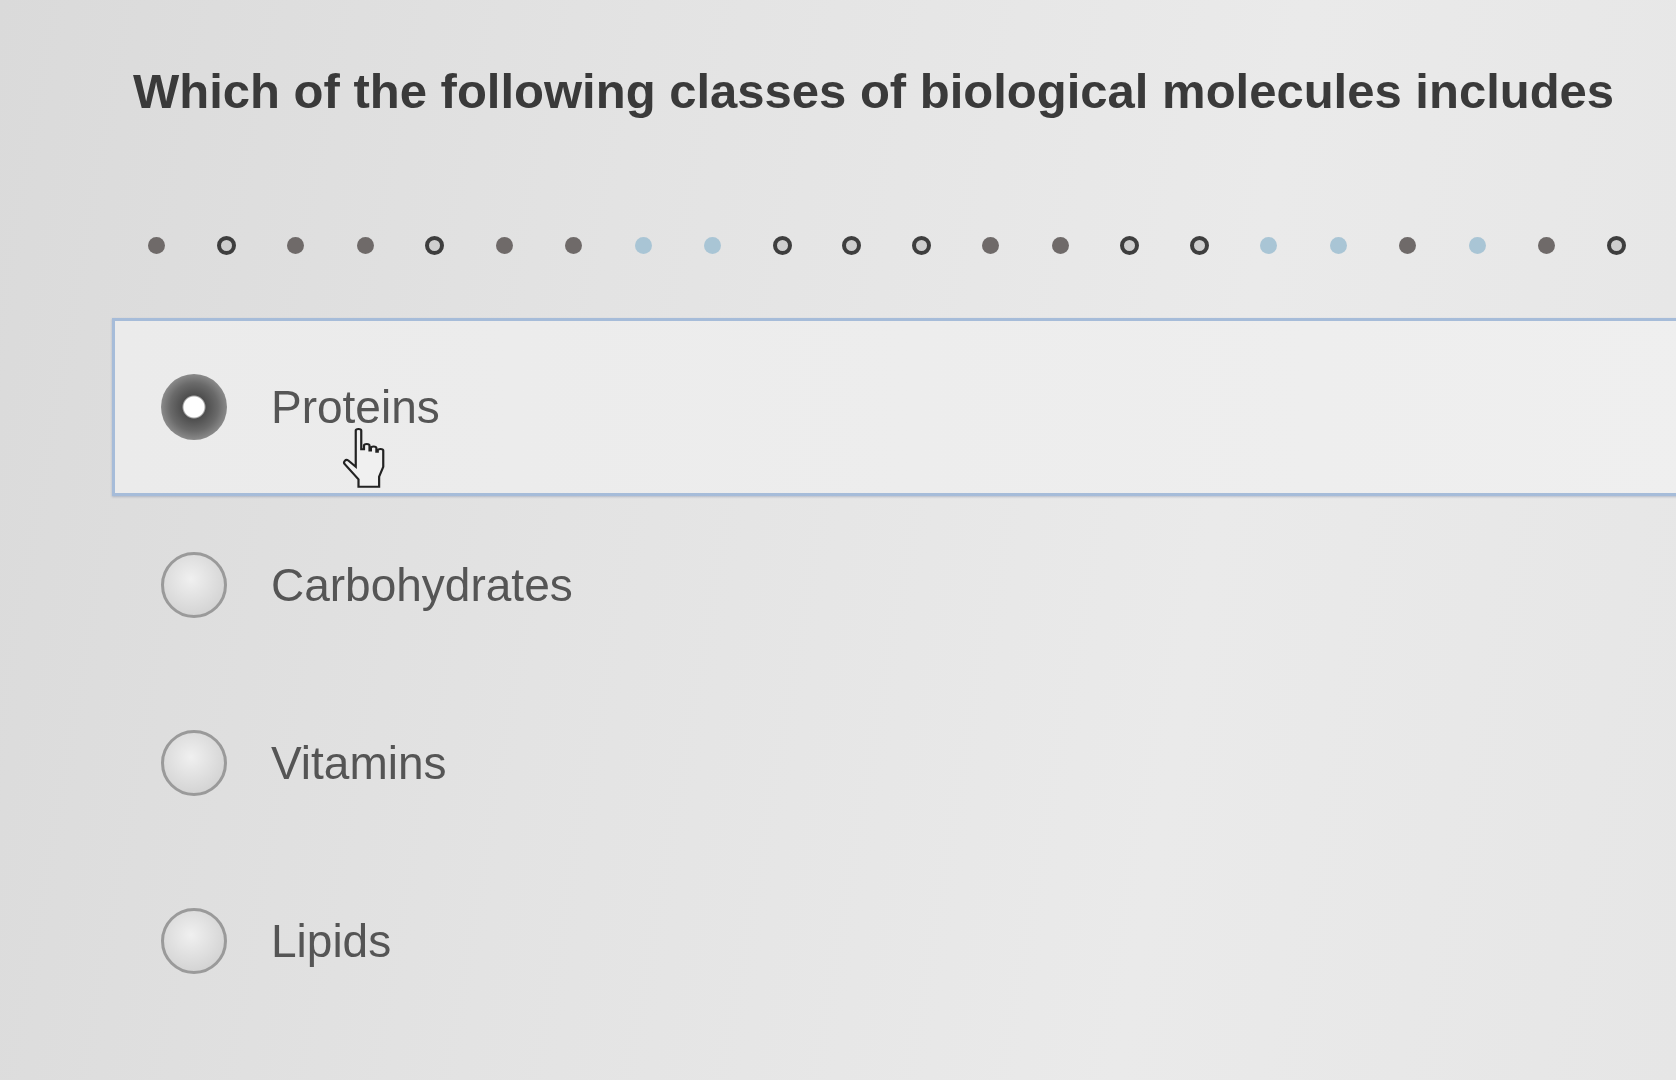 The image size is (1676, 1080). Describe the element at coordinates (364, 458) in the screenshot. I see `hand-cursor-icon` at that location.